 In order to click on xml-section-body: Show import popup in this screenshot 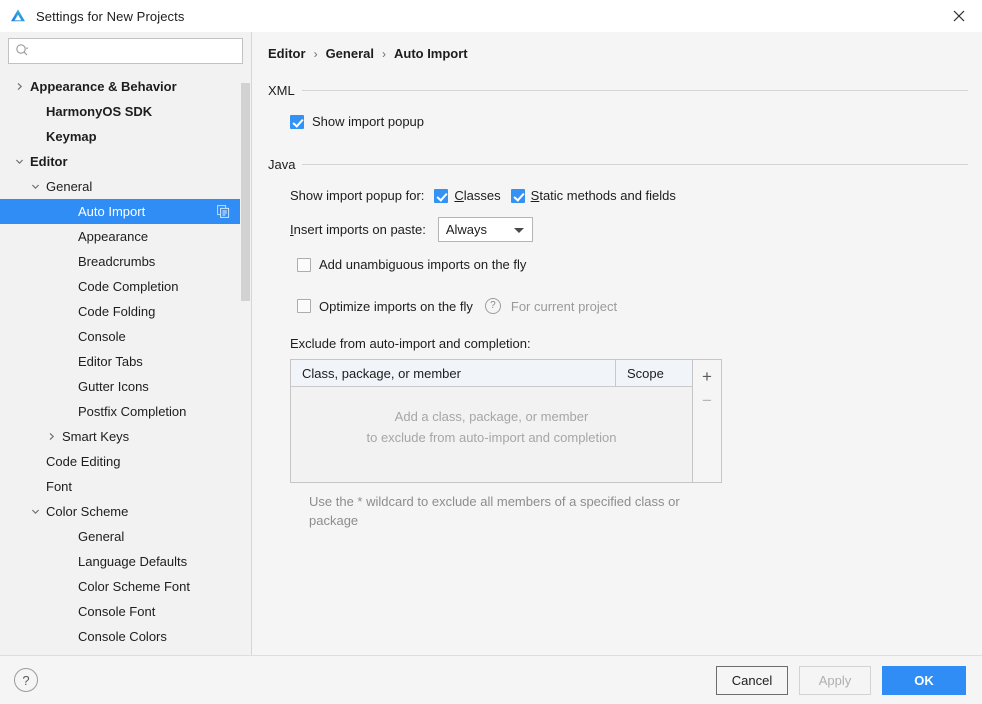, I will do `click(618, 121)`.